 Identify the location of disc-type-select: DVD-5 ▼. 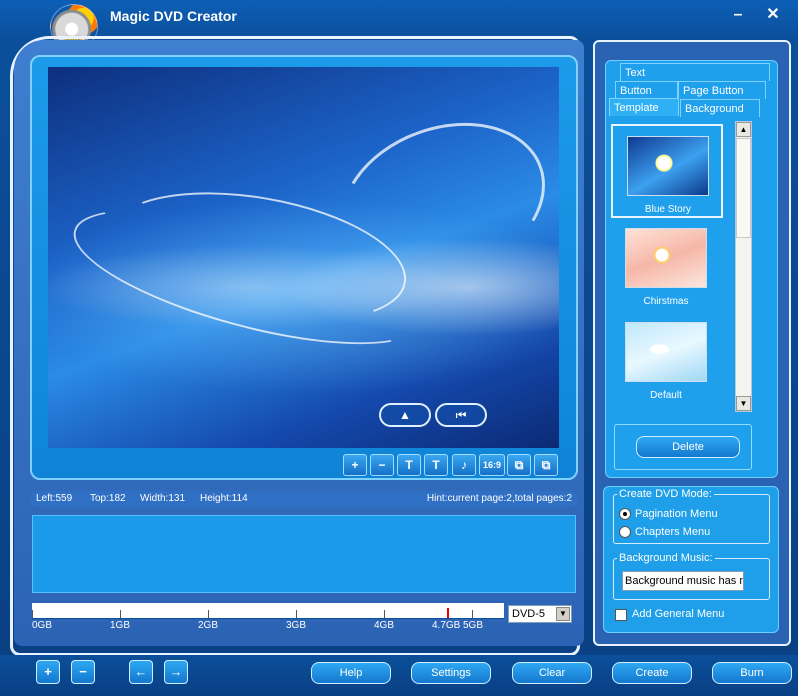
(540, 614).